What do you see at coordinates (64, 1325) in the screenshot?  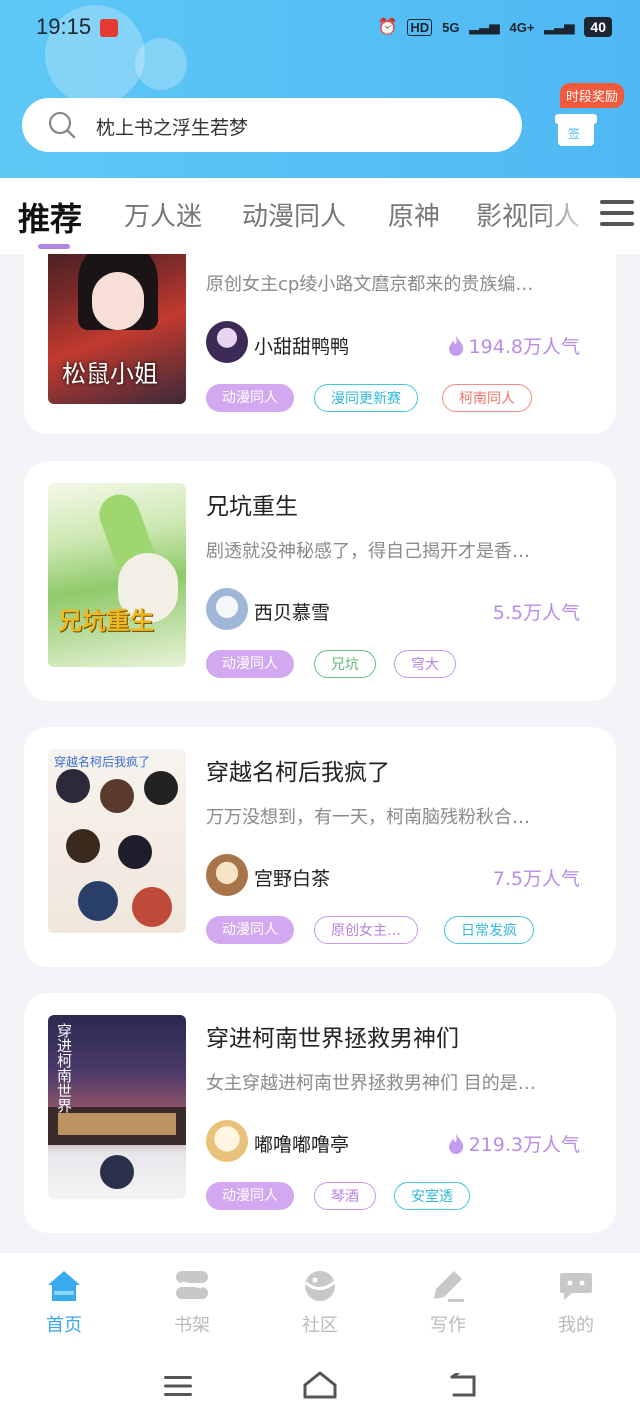 I see `nav-label: 首页` at bounding box center [64, 1325].